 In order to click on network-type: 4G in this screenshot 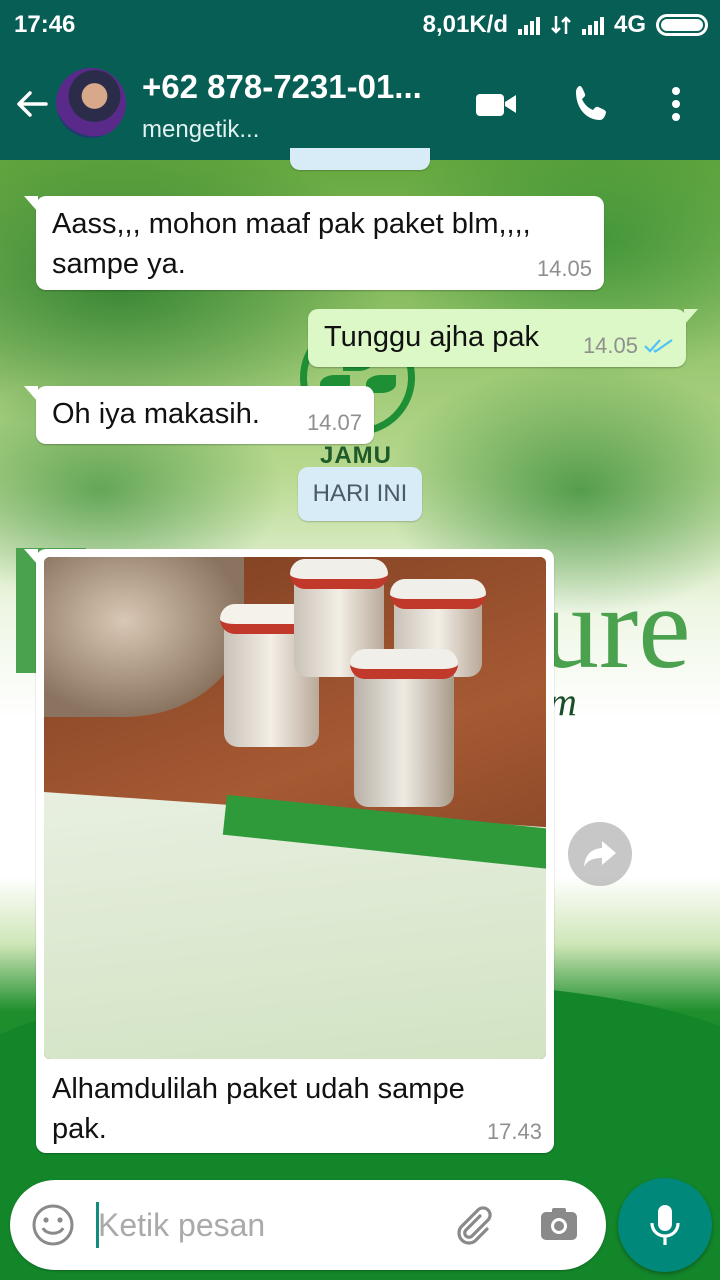, I will do `click(629, 24)`.